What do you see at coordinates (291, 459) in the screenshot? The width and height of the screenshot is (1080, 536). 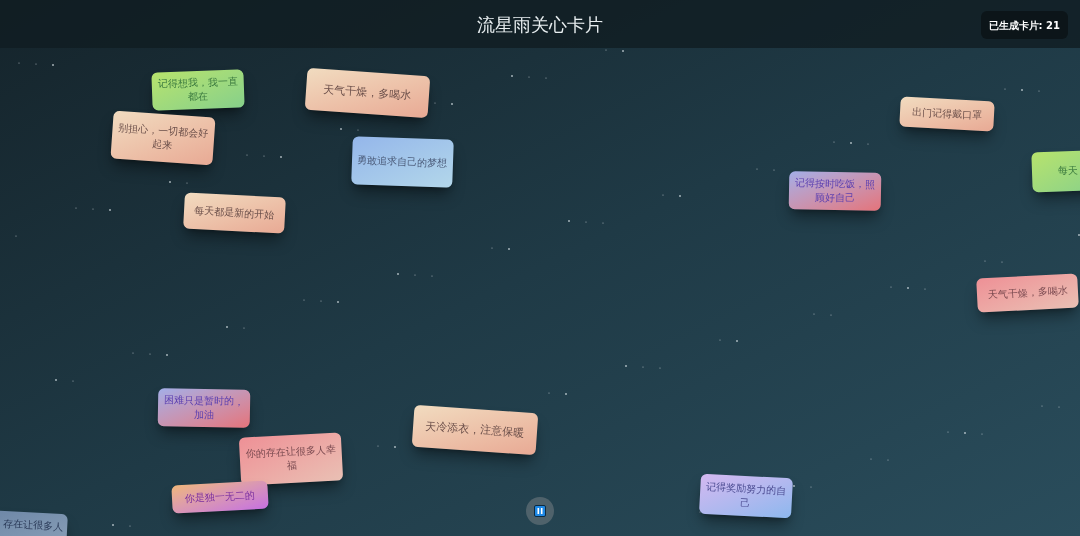 I see `message-card: 你的存在让很多人幸福` at bounding box center [291, 459].